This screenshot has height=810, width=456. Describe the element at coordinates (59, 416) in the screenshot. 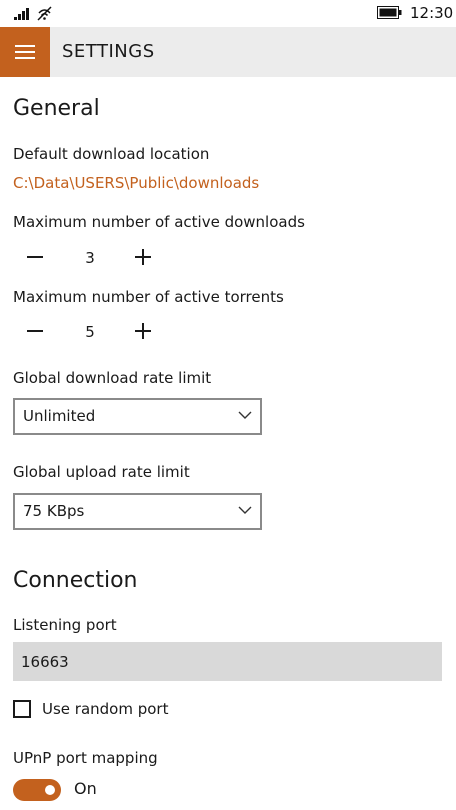

I see `download-rate-selected: Unlimited` at that location.